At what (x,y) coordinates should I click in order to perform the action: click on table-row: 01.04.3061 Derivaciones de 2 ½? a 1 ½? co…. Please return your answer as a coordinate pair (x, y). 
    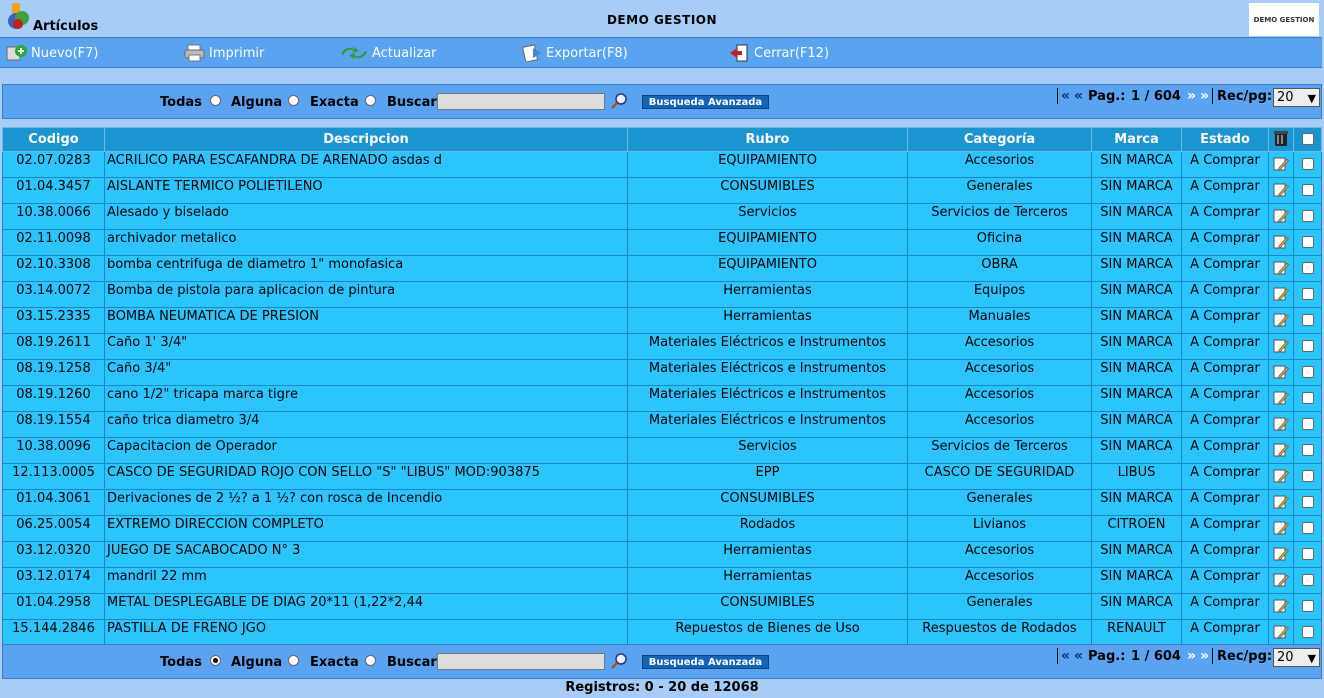
    Looking at the image, I should click on (662, 502).